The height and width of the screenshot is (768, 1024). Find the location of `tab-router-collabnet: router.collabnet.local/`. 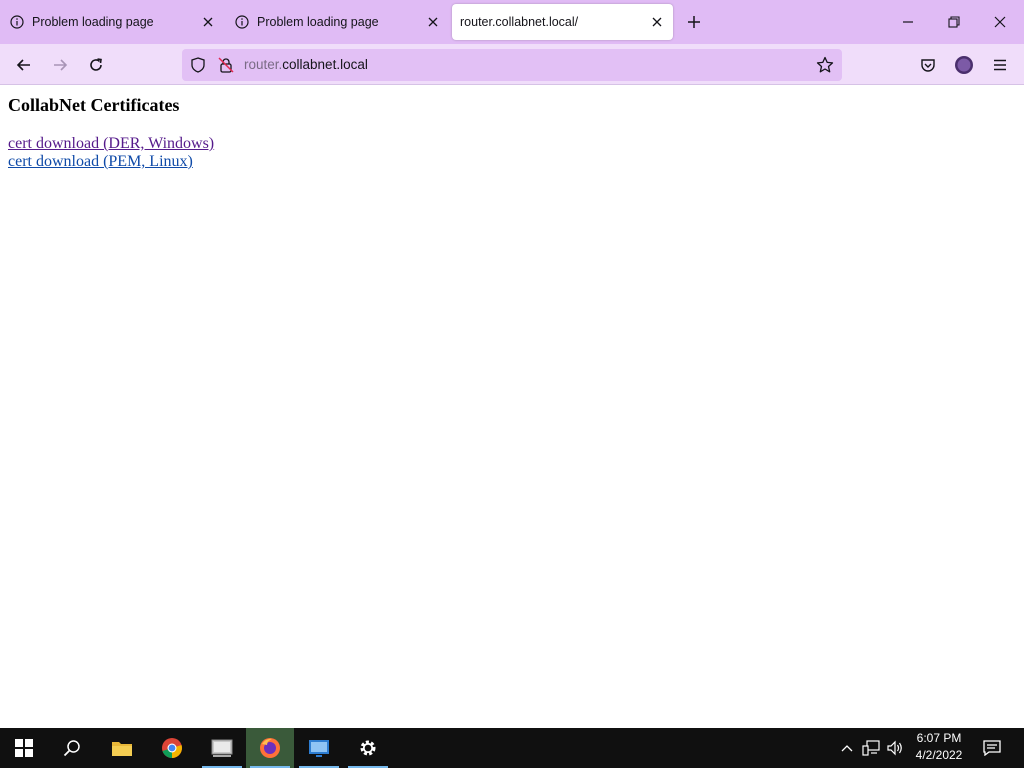

tab-router-collabnet: router.collabnet.local/ is located at coordinates (562, 22).